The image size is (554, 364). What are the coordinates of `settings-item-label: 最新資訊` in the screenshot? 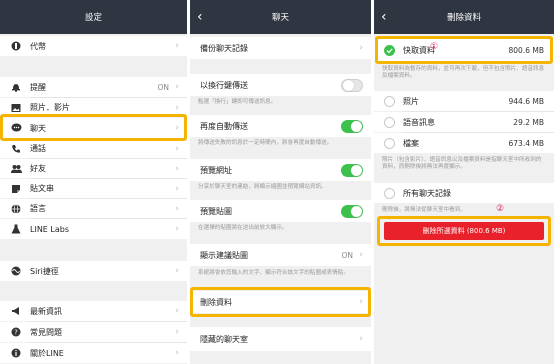 It's located at (46, 311).